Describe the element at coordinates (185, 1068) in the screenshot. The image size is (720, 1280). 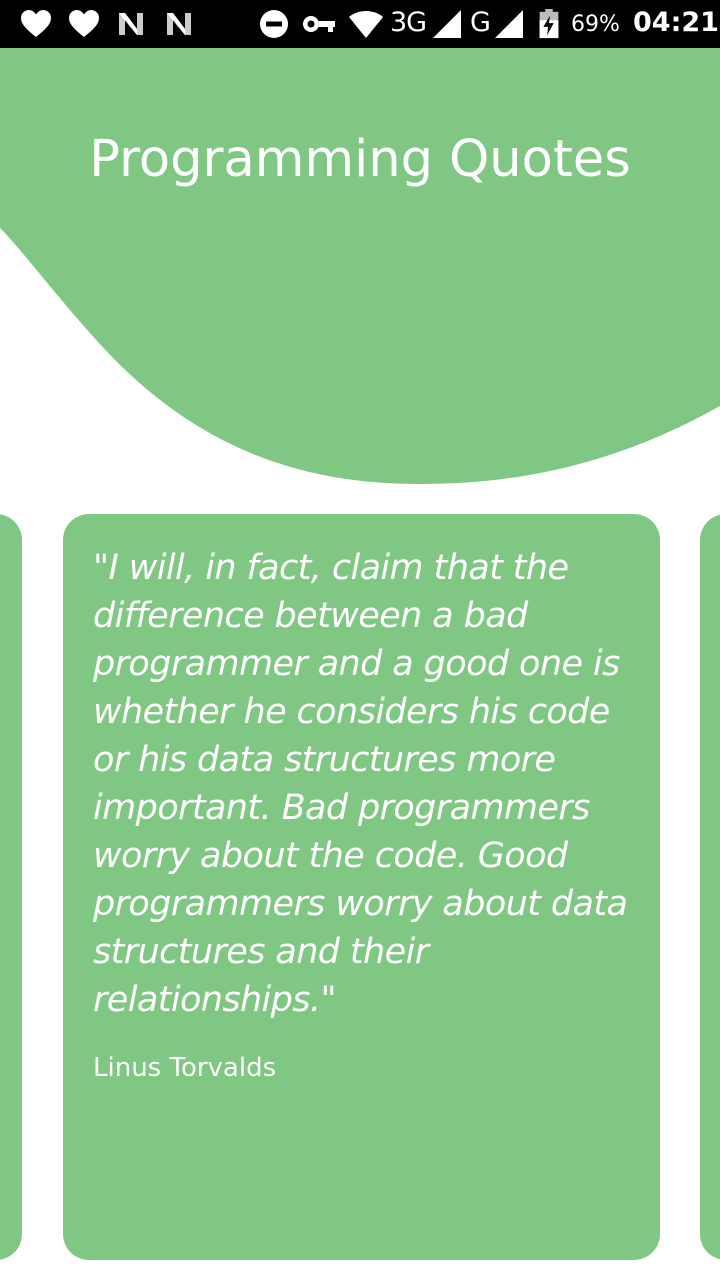
I see `quote-author: Linus Torvalds` at that location.